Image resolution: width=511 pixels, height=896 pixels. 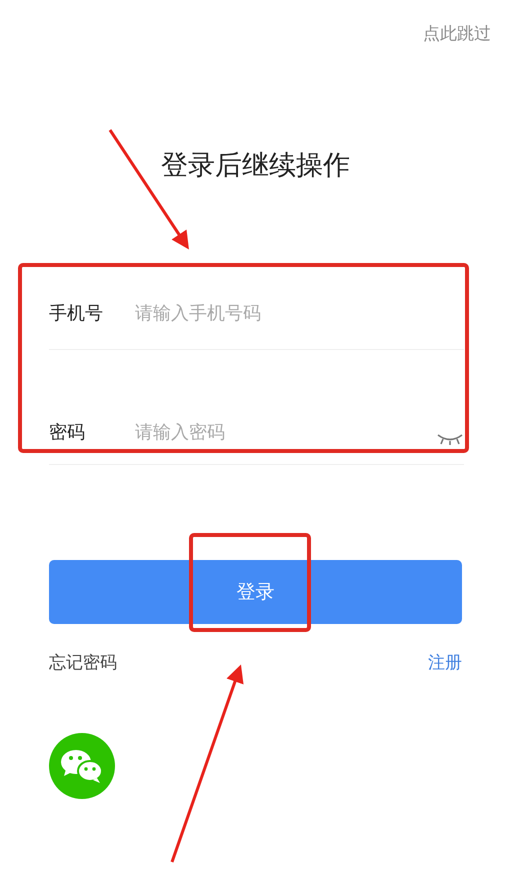 What do you see at coordinates (67, 433) in the screenshot?
I see `field-label: 密码` at bounding box center [67, 433].